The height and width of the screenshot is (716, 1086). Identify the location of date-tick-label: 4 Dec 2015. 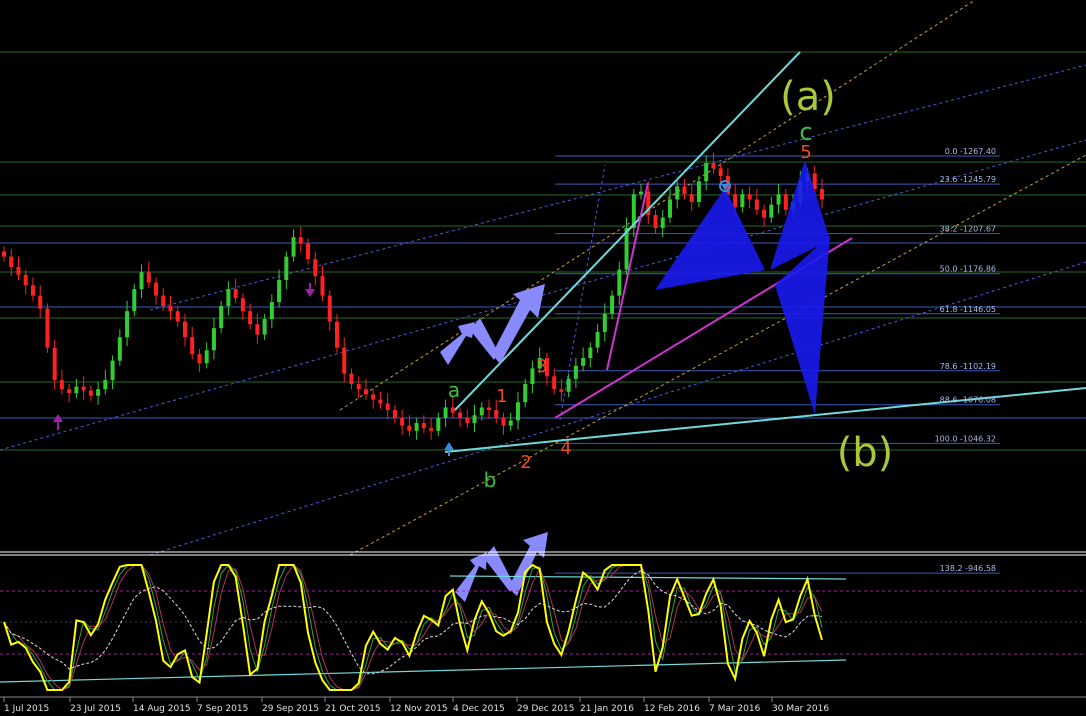
(479, 709).